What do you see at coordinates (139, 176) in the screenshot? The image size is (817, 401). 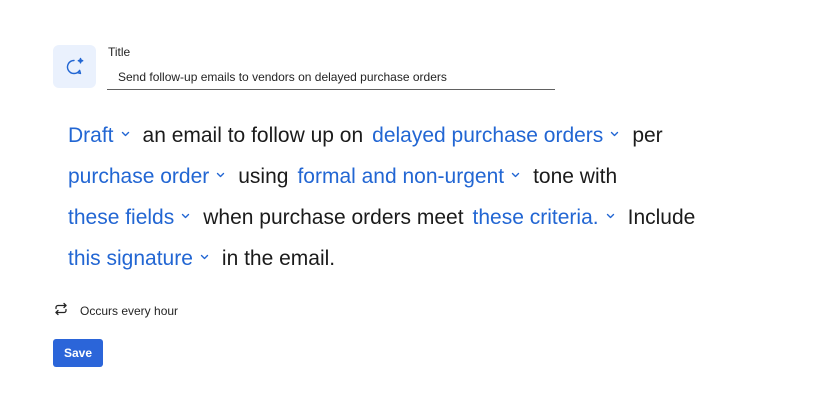 I see `token-label: purchase order` at bounding box center [139, 176].